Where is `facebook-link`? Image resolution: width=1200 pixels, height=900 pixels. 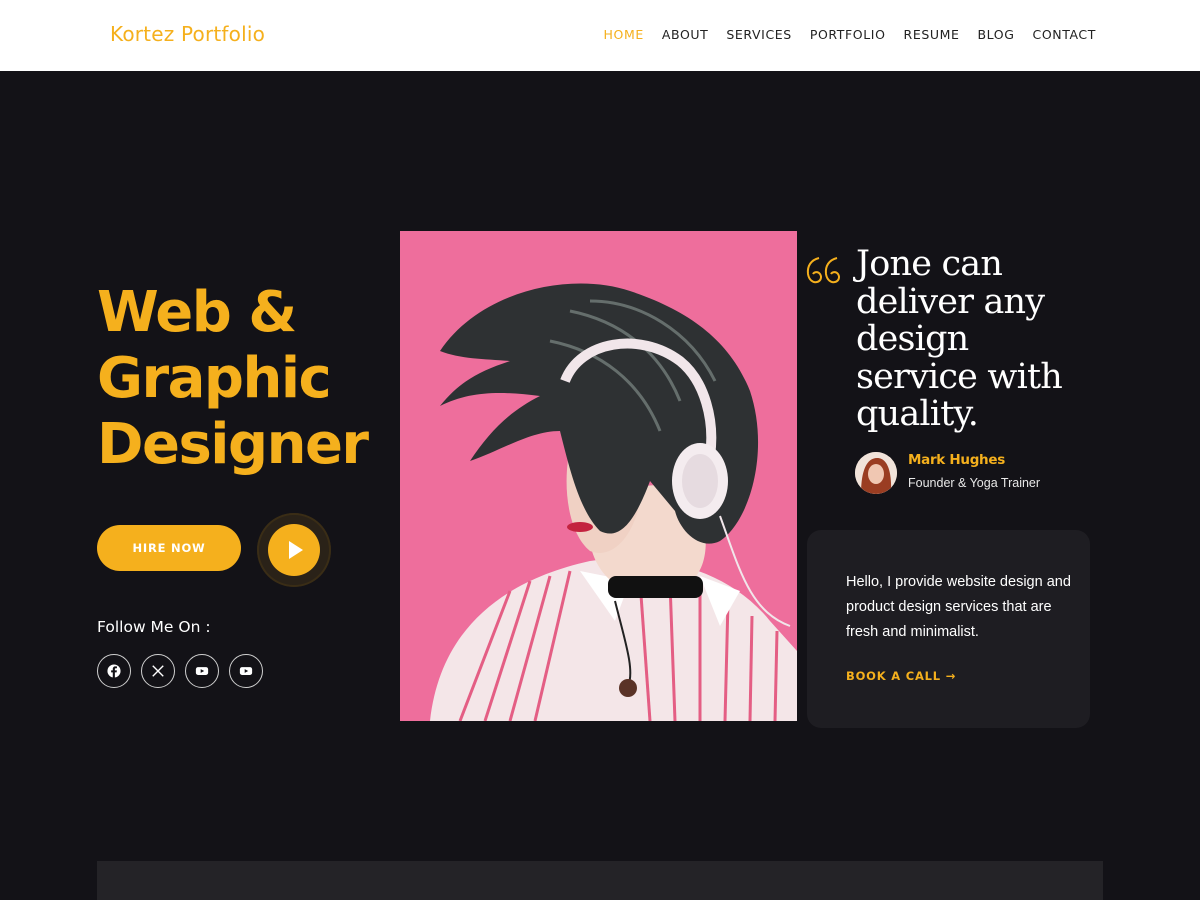 facebook-link is located at coordinates (114, 671).